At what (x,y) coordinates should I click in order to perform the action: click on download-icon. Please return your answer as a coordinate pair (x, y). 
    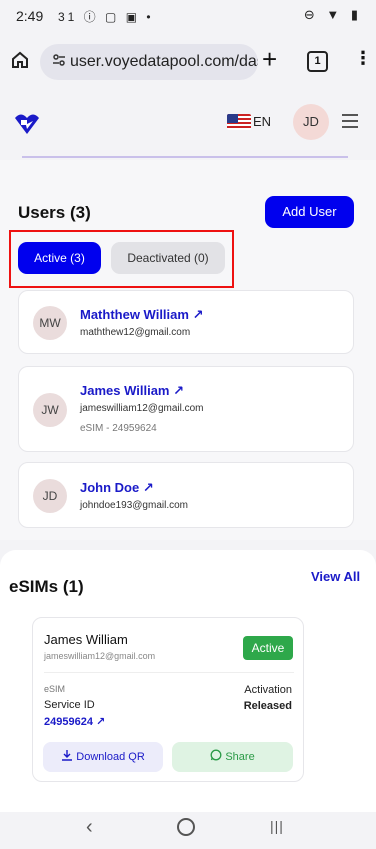
    Looking at the image, I should click on (68, 756).